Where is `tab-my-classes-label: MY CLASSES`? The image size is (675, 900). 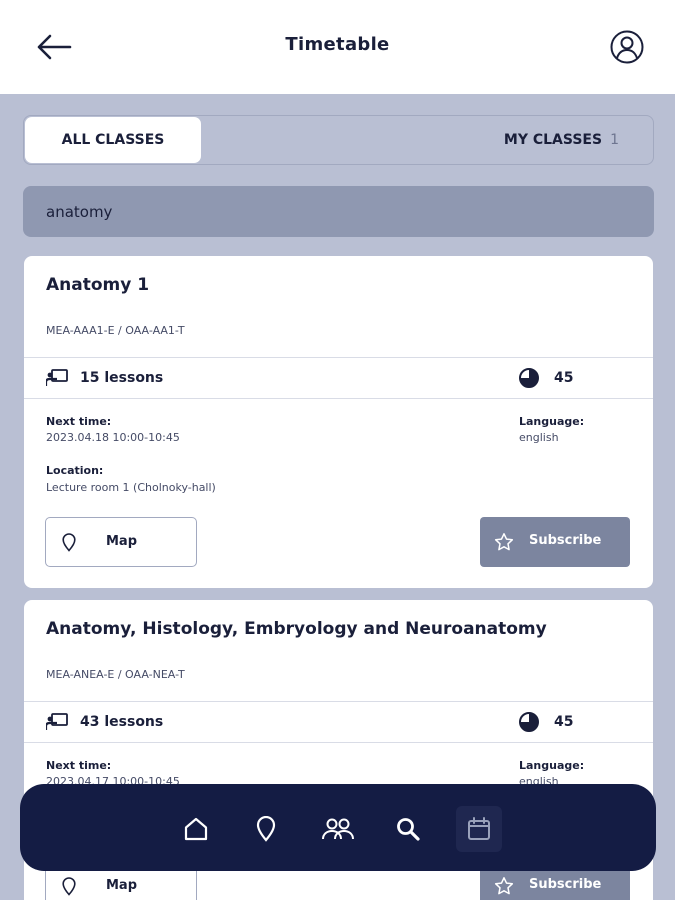 tab-my-classes-label: MY CLASSES is located at coordinates (553, 140).